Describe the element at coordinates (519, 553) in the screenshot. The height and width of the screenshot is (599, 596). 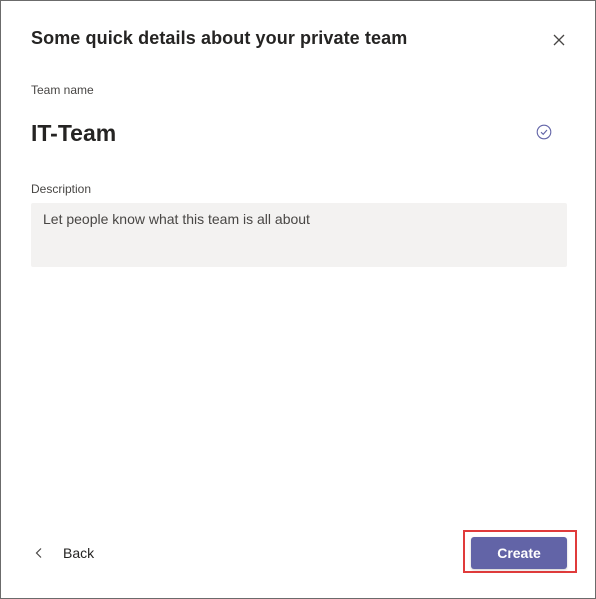
I see `create-button: Create` at that location.